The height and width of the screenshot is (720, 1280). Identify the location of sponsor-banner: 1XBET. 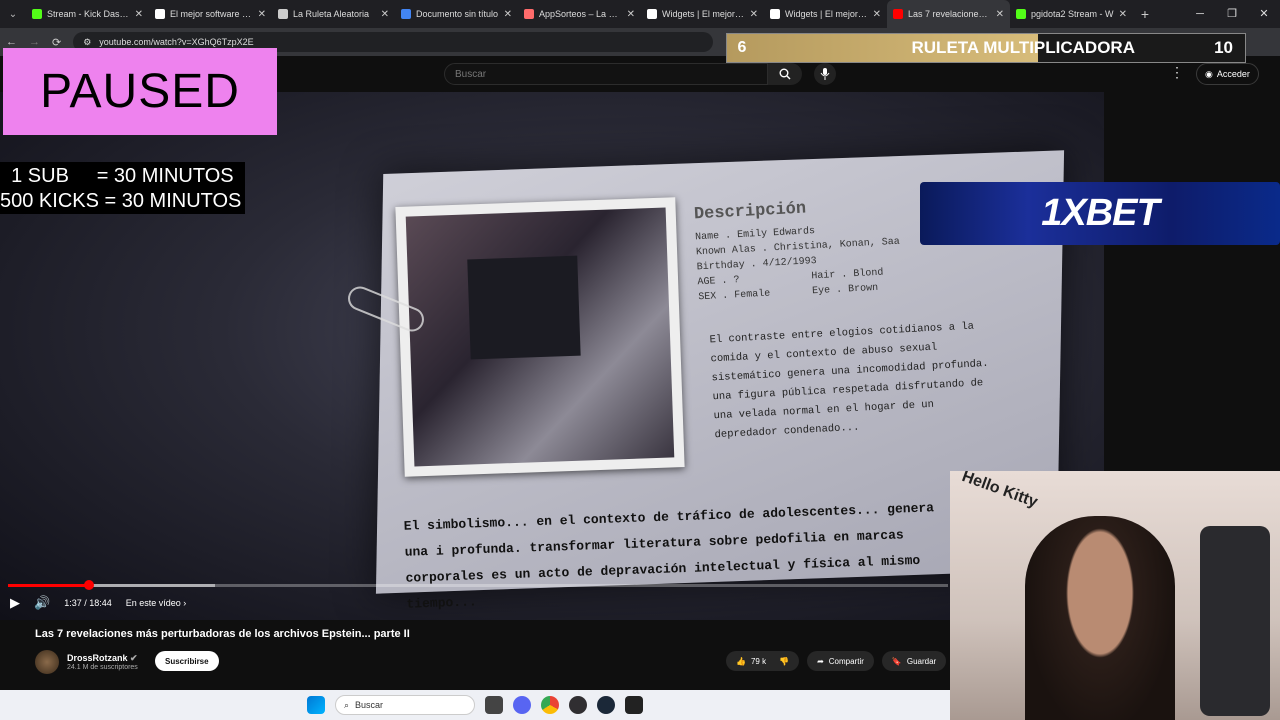
(1100, 213).